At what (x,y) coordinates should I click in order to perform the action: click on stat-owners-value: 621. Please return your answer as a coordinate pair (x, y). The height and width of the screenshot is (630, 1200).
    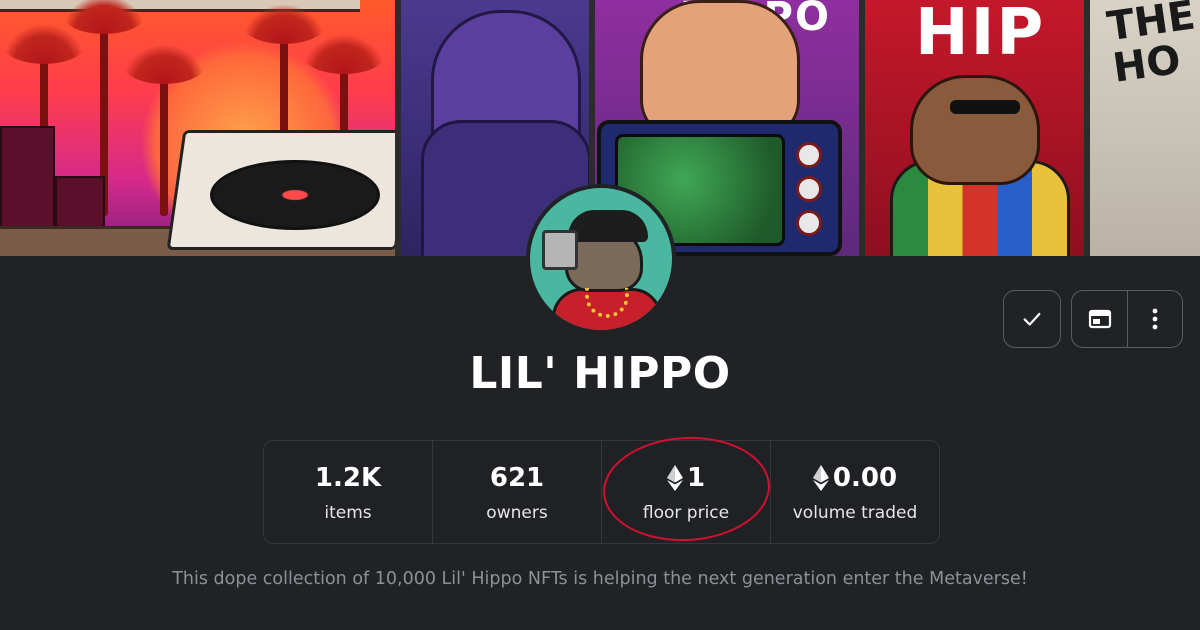
    Looking at the image, I should click on (517, 478).